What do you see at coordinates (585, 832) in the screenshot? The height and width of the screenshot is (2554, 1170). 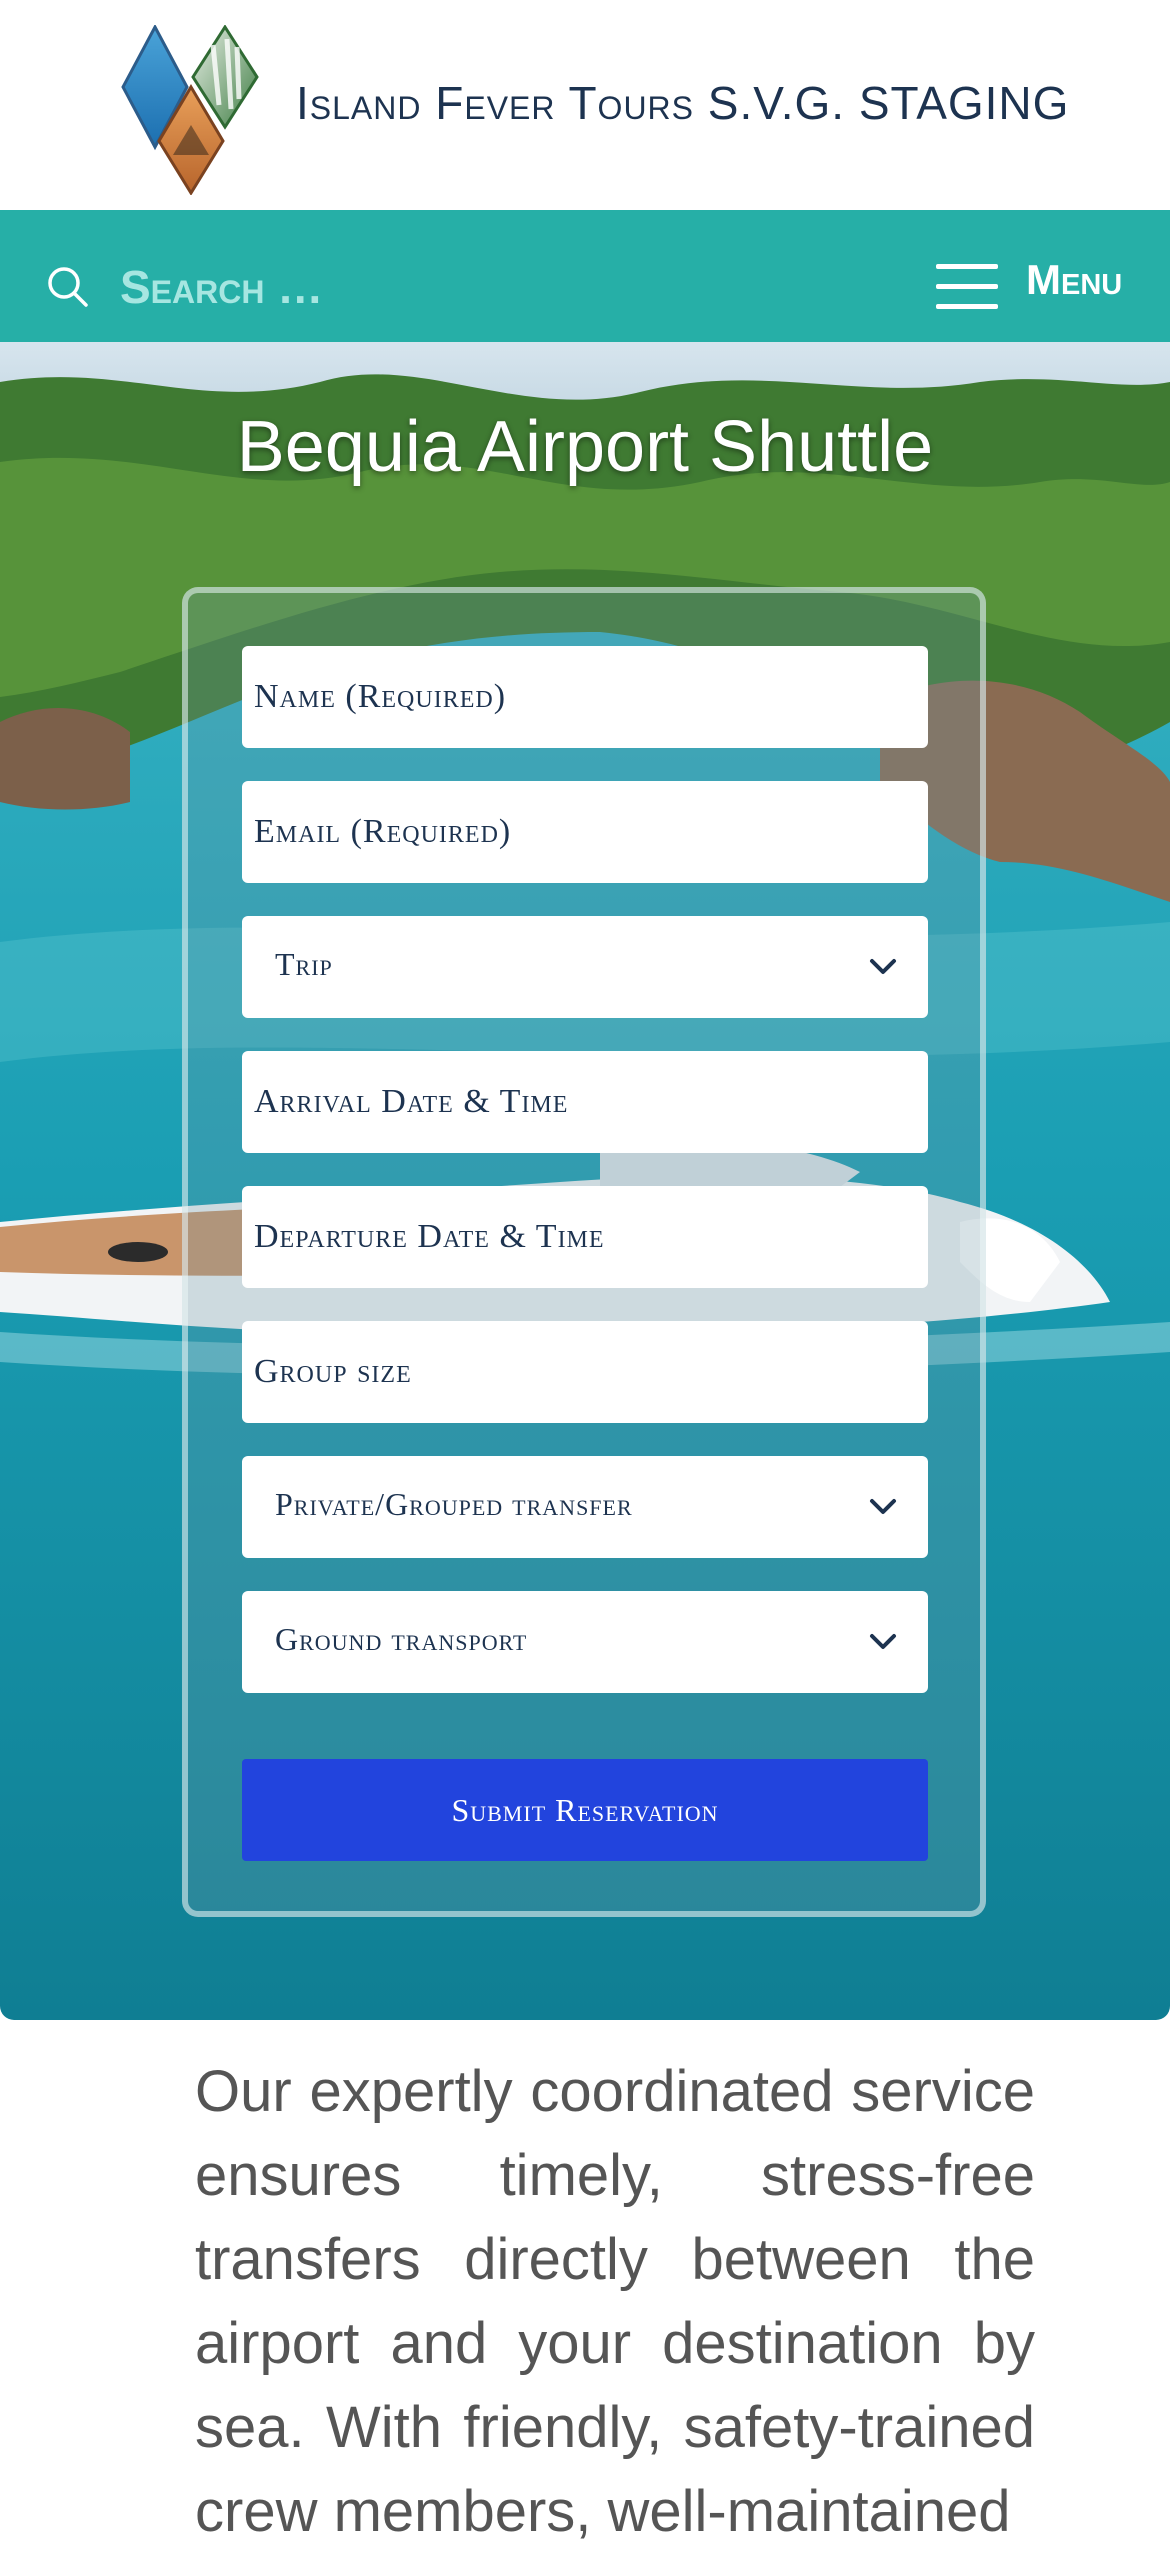 I see `email-field` at bounding box center [585, 832].